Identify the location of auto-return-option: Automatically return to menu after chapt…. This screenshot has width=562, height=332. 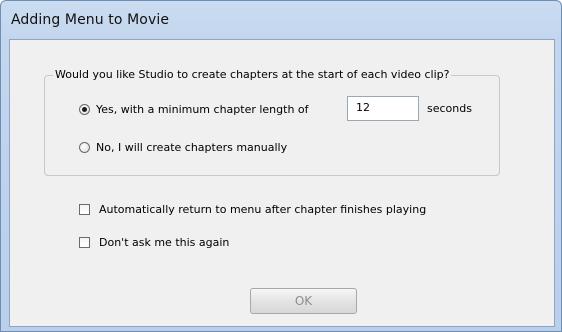
(252, 209).